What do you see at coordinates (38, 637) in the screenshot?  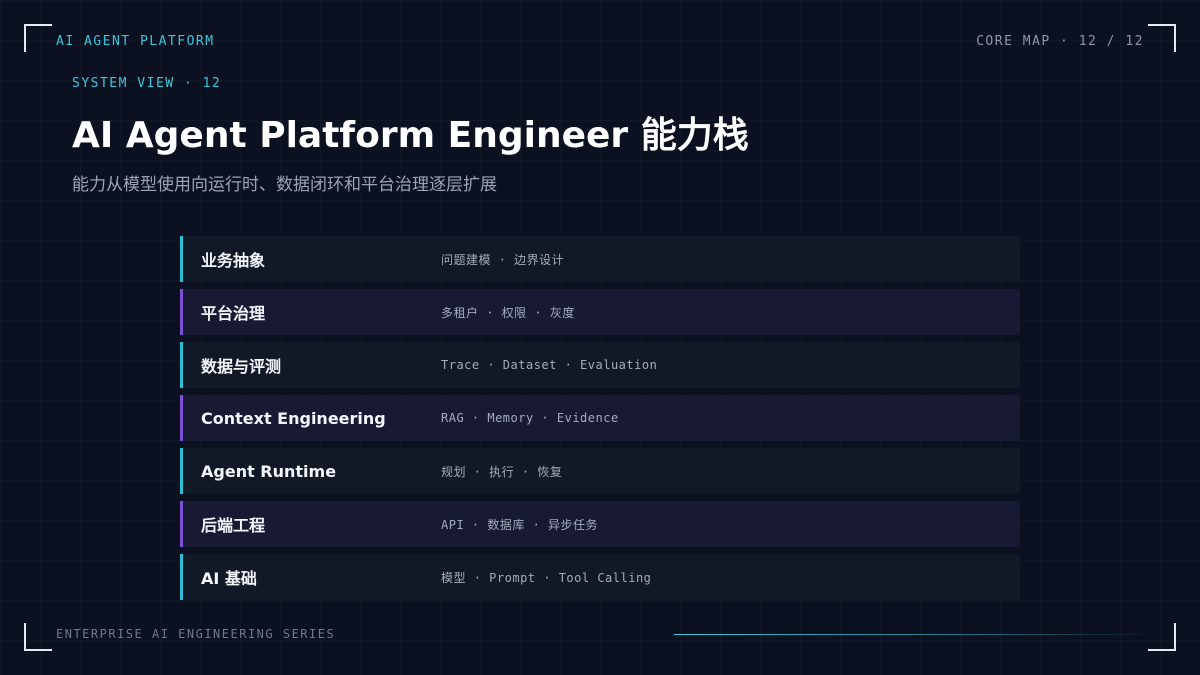 I see `corner-bracket-bottom-left` at bounding box center [38, 637].